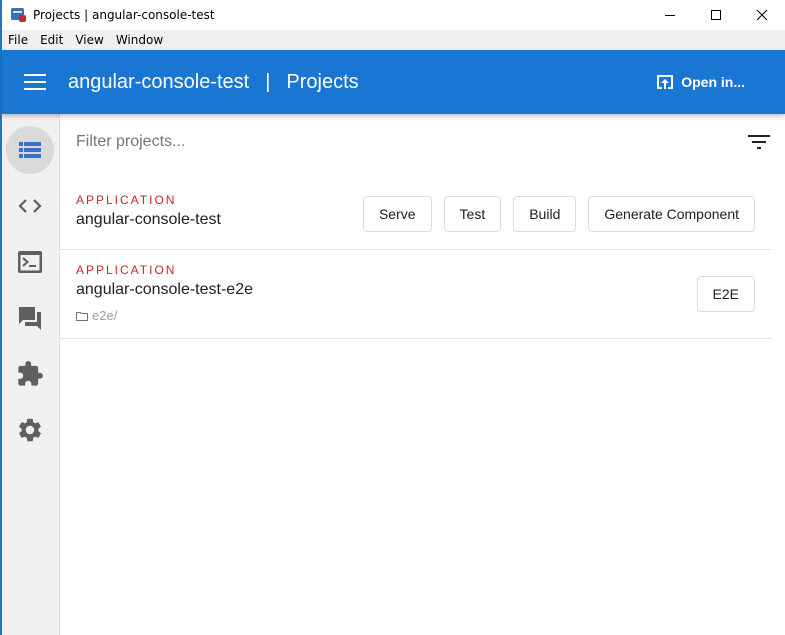 The height and width of the screenshot is (635, 785). Describe the element at coordinates (51, 40) in the screenshot. I see `menu-edit: Edit` at that location.